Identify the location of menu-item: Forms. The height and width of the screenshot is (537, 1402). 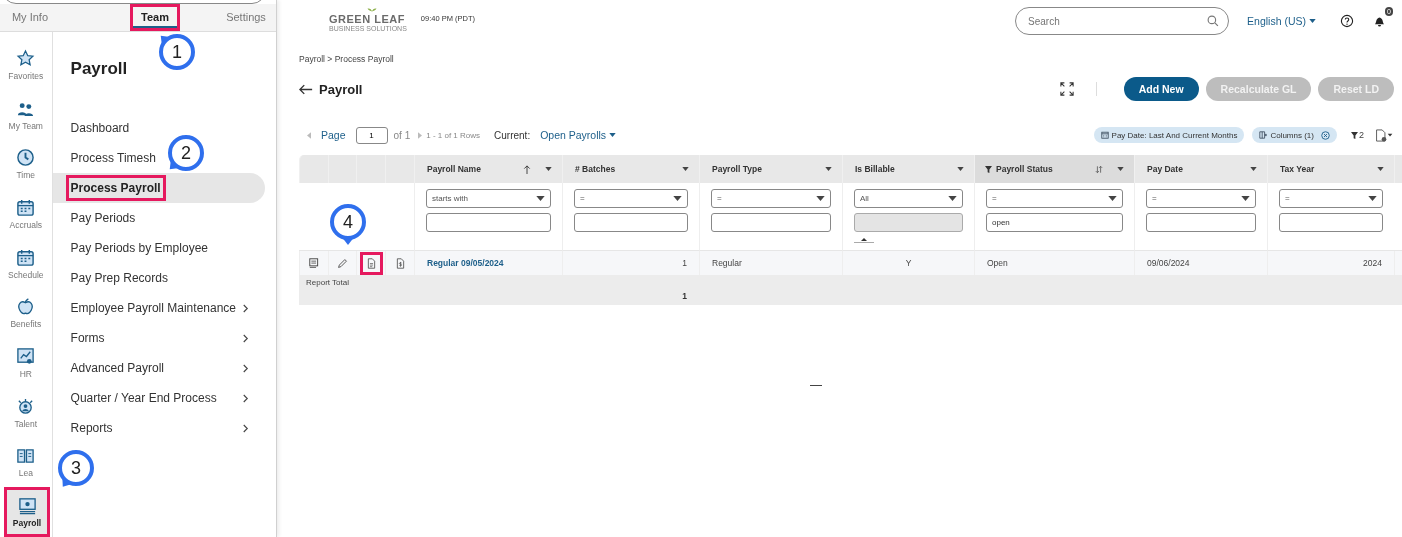
(87, 338).